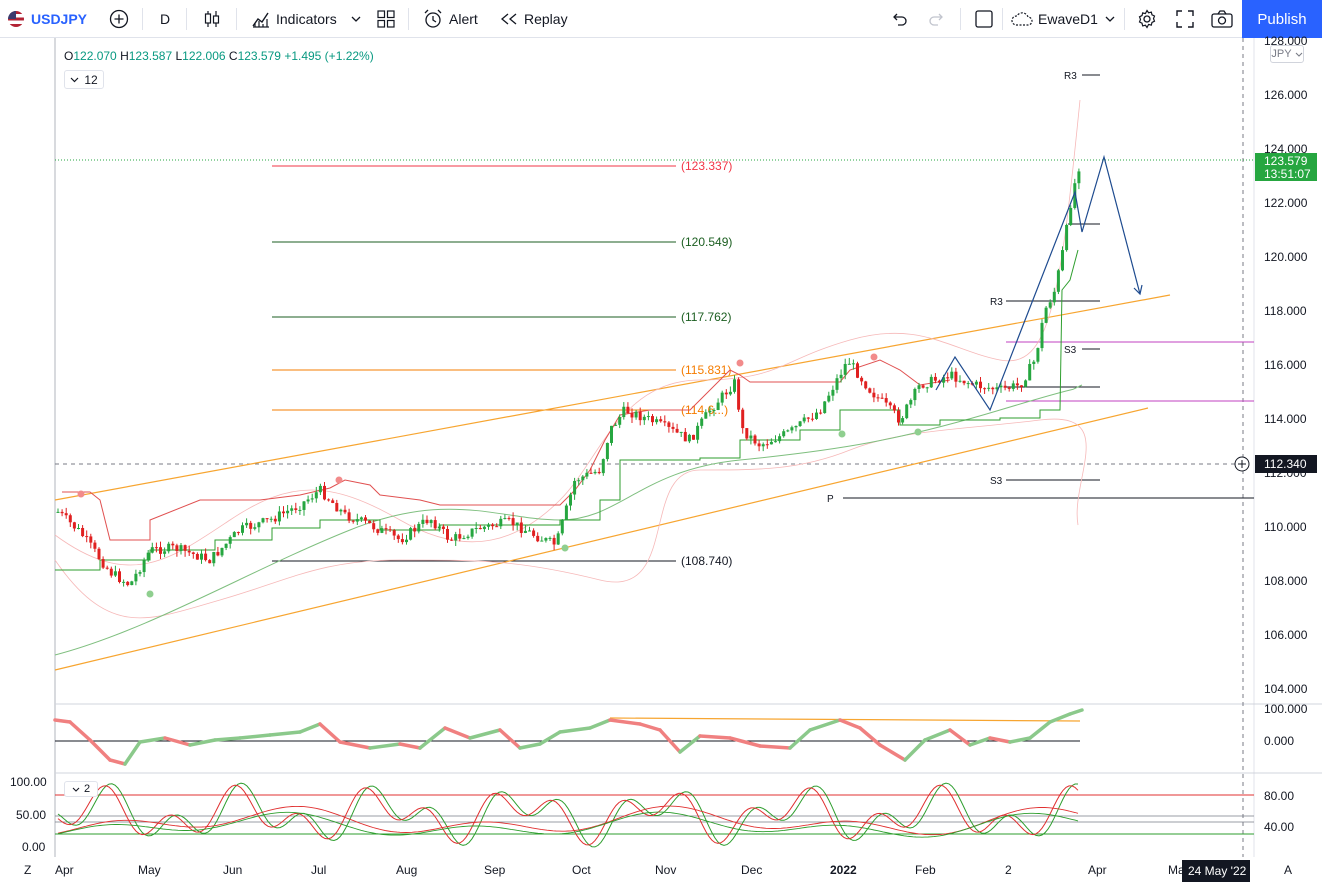  Describe the element at coordinates (706, 561) in the screenshot. I see `fib-label-6: (108.740)` at that location.